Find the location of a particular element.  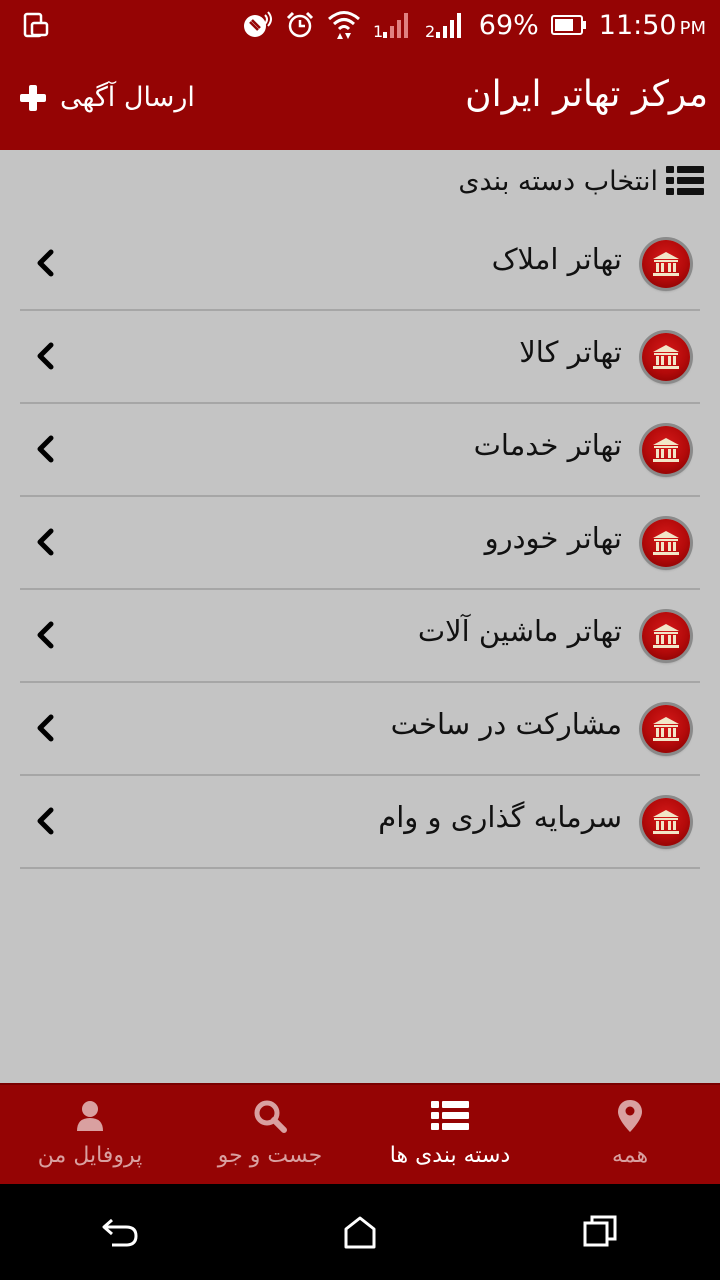

section-header: انتخاب دسته بندی is located at coordinates (581, 181).